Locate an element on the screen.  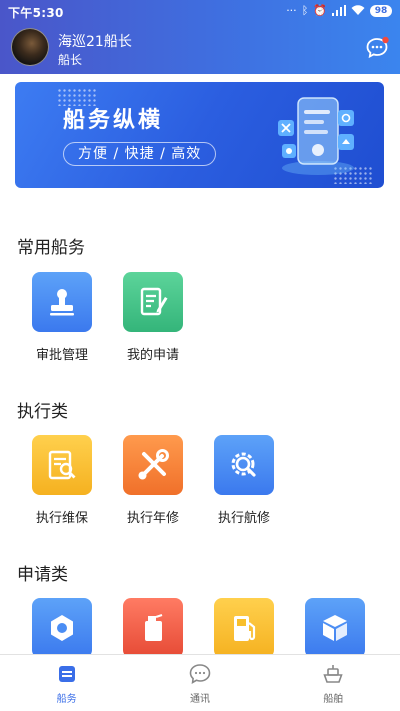
status-bar: 下午5:30 ··· ᛒ ⏰ 98 is located at coordinates (200, 12).